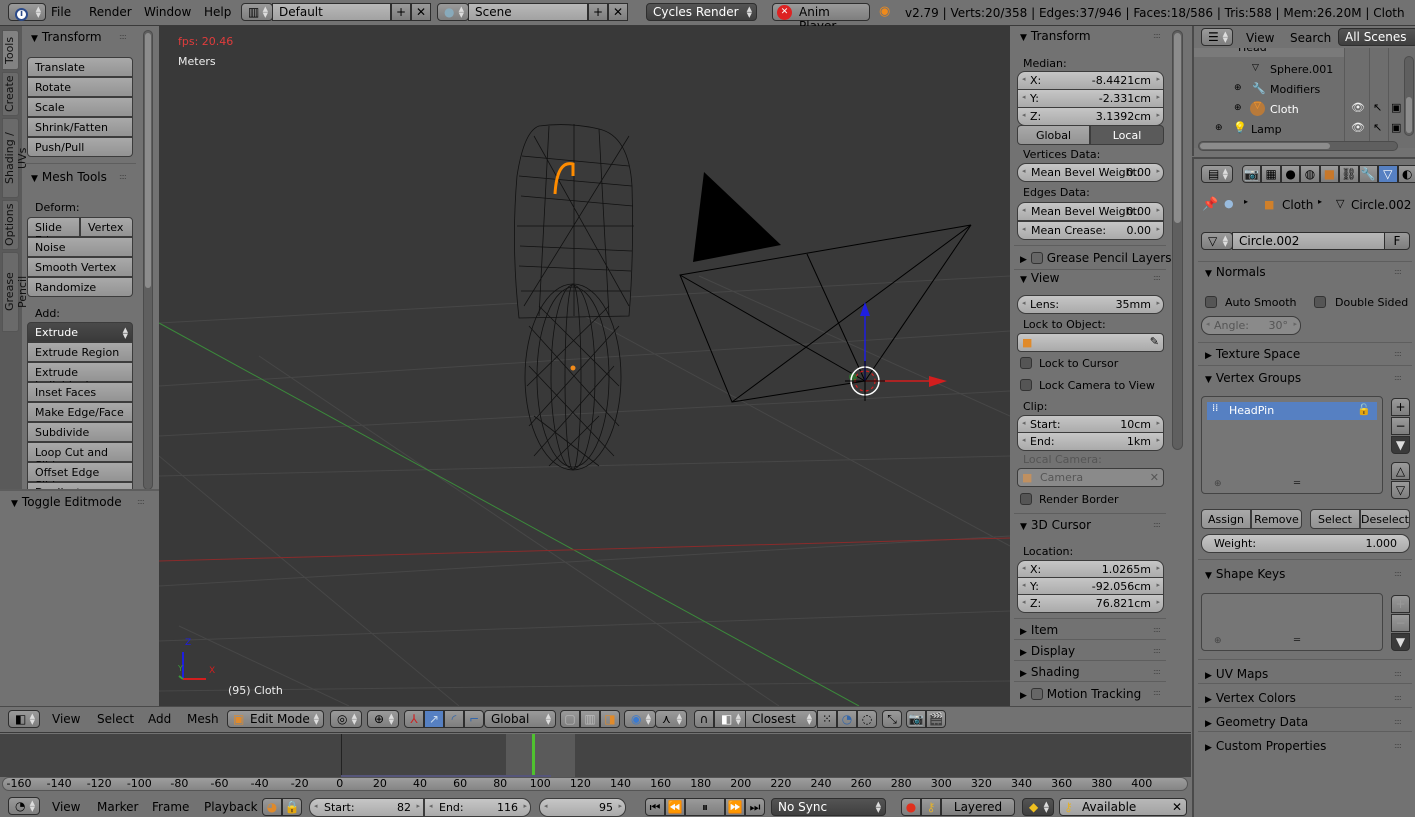 This screenshot has height=817, width=1415. What do you see at coordinates (590, 719) in the screenshot?
I see `edge-select-mode: ▥` at bounding box center [590, 719].